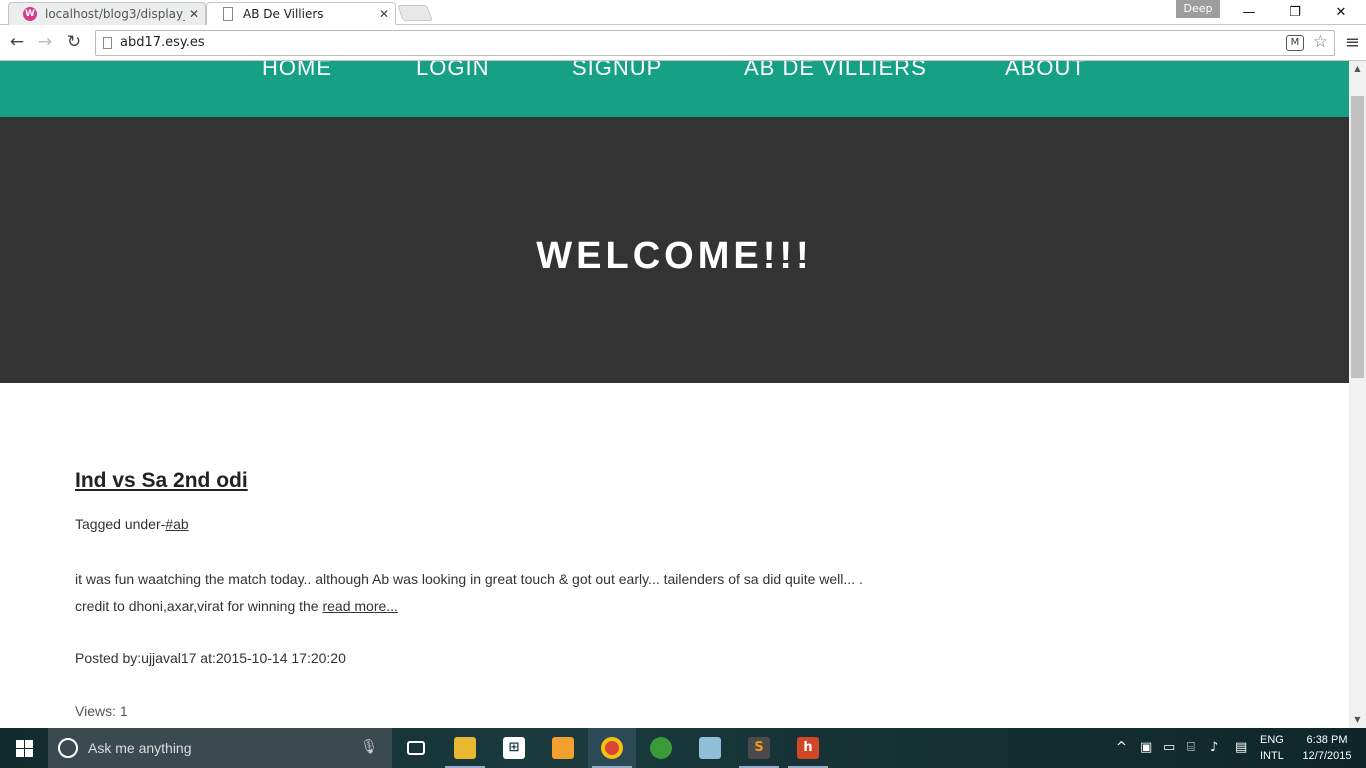  Describe the element at coordinates (161, 481) in the screenshot. I see `post-title-link: Ind vs Sa 2nd odi` at that location.